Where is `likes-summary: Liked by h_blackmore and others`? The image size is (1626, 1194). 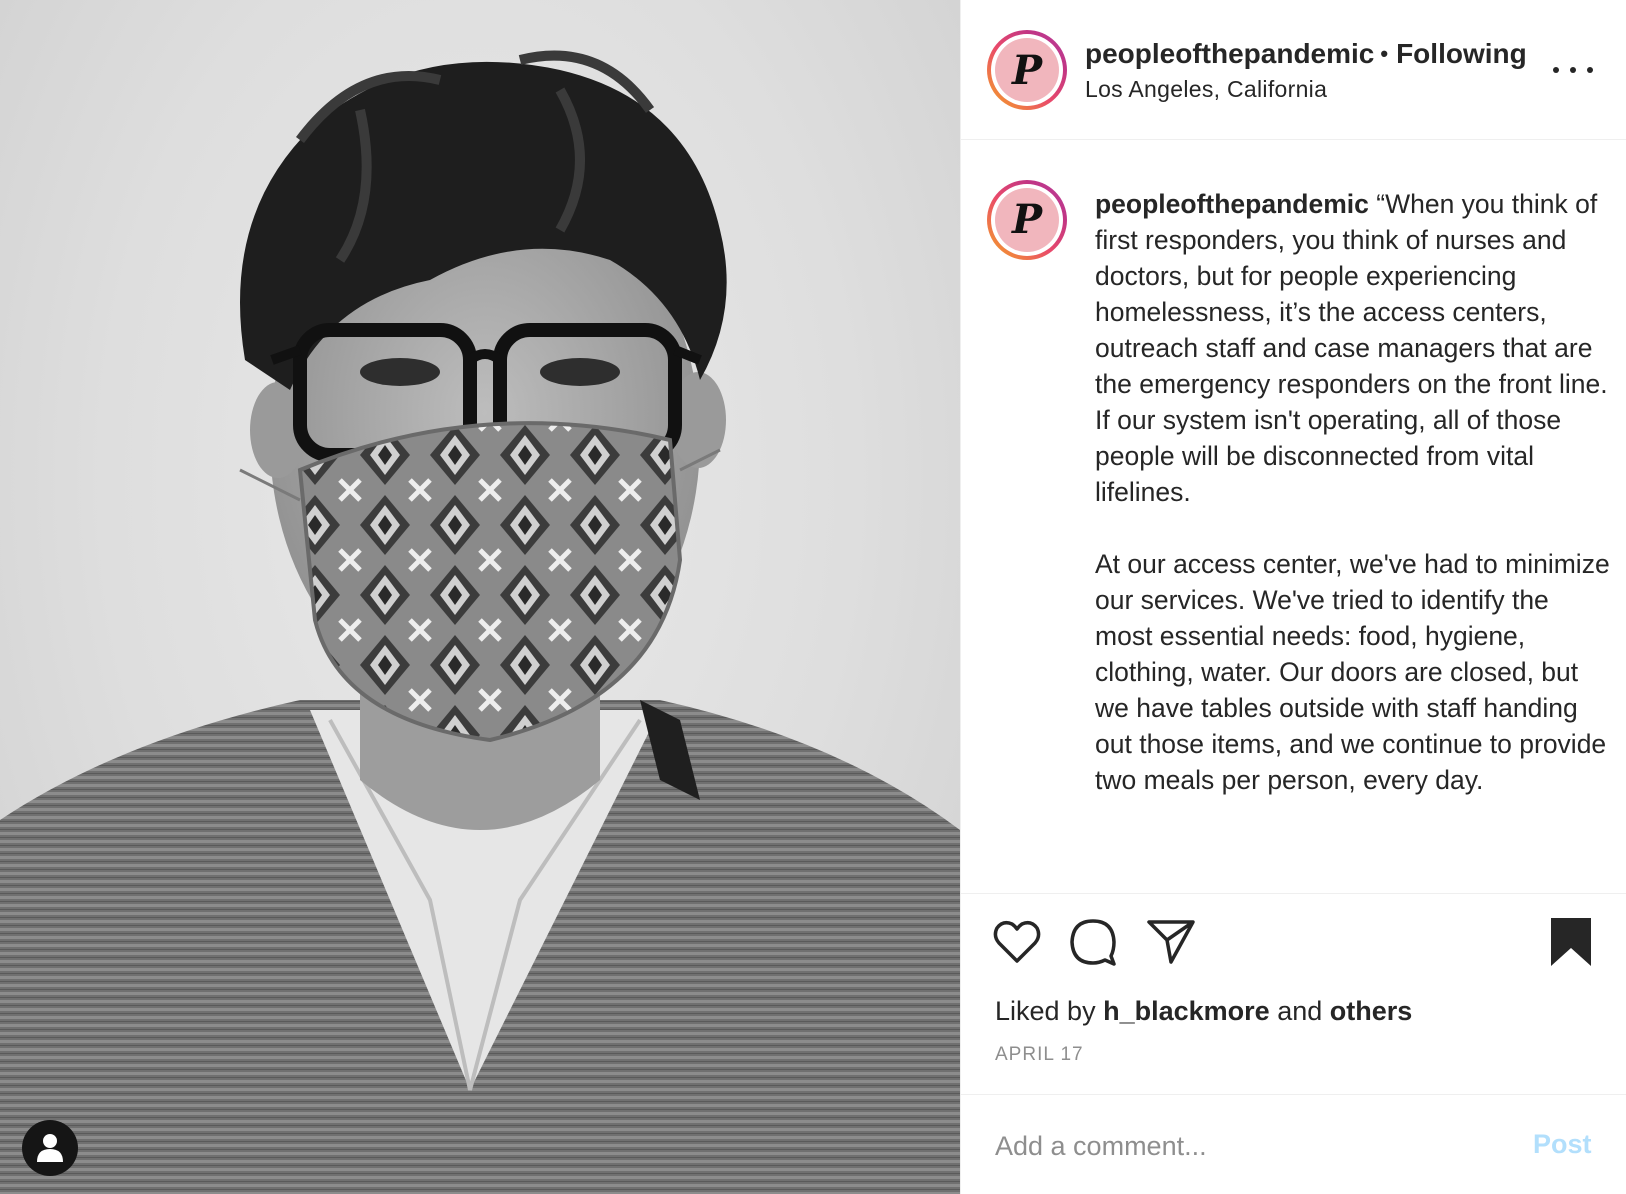
likes-summary: Liked by h_blackmore and others is located at coordinates (1204, 1010).